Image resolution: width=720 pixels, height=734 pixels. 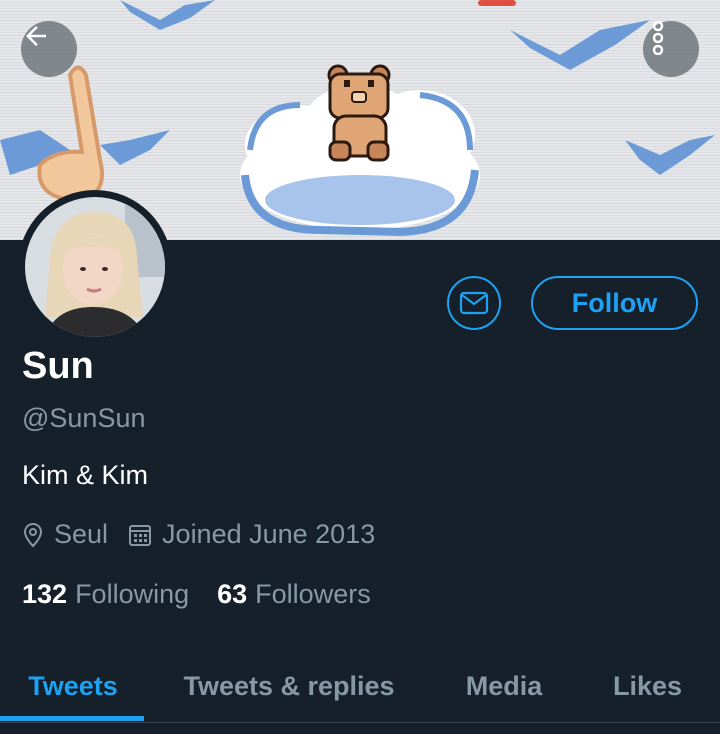 I want to click on bio: Kim & Kim, so click(x=85, y=475).